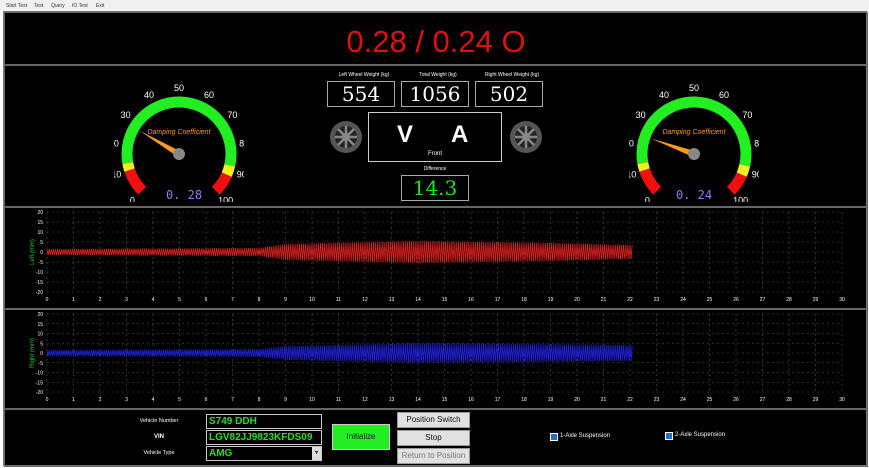 The height and width of the screenshot is (468, 869). I want to click on left-chart-y-tick: -20, so click(39, 293).